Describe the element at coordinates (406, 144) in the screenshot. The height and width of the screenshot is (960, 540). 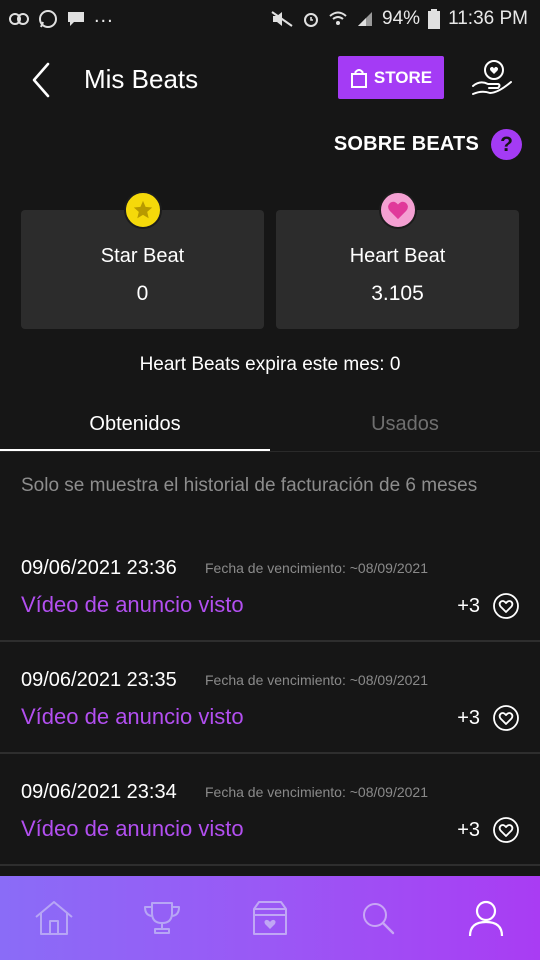
I see `about-beats-label: SOBRE BEATS` at that location.